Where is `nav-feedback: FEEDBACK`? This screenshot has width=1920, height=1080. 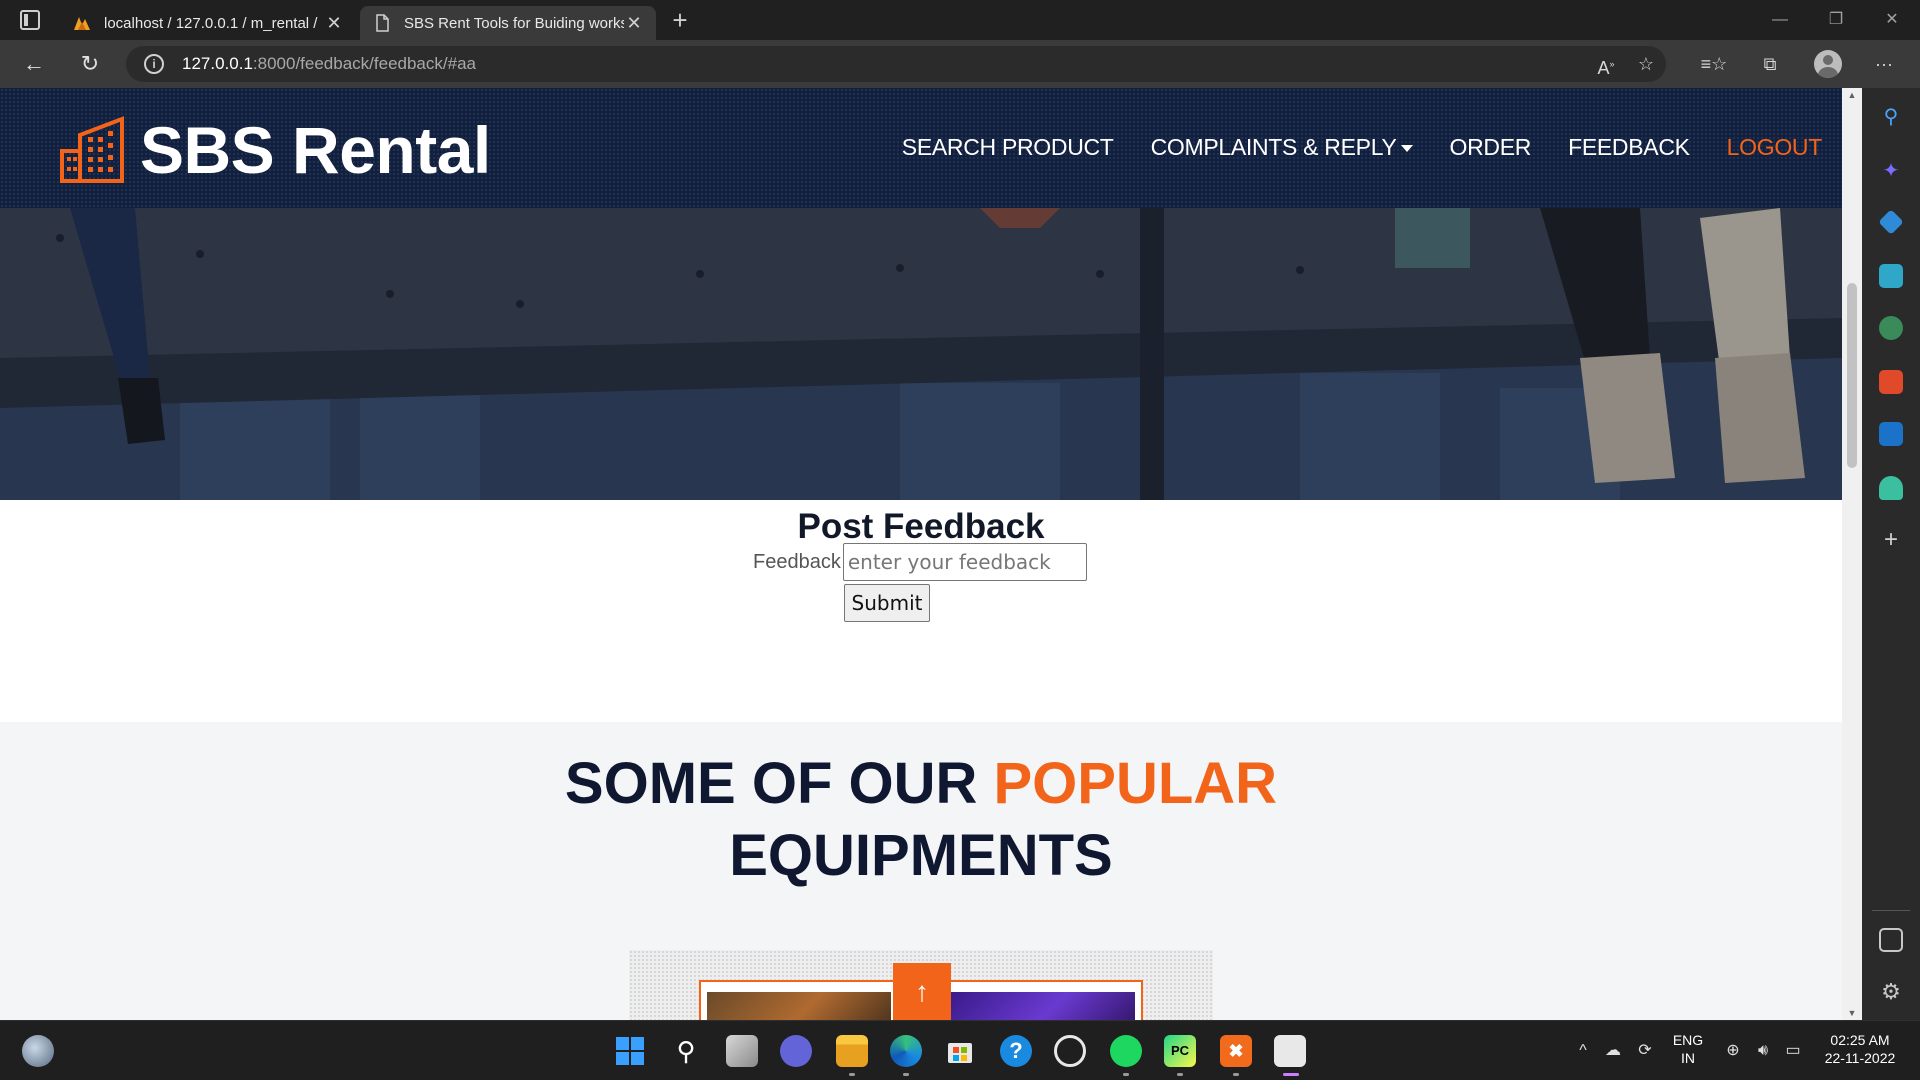
nav-feedback: FEEDBACK is located at coordinates (1629, 147).